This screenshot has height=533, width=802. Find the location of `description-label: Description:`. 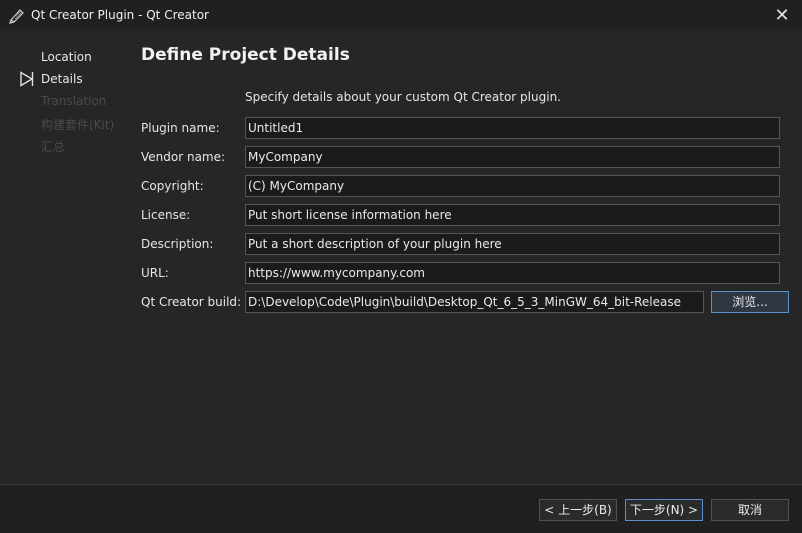

description-label: Description: is located at coordinates (177, 244).